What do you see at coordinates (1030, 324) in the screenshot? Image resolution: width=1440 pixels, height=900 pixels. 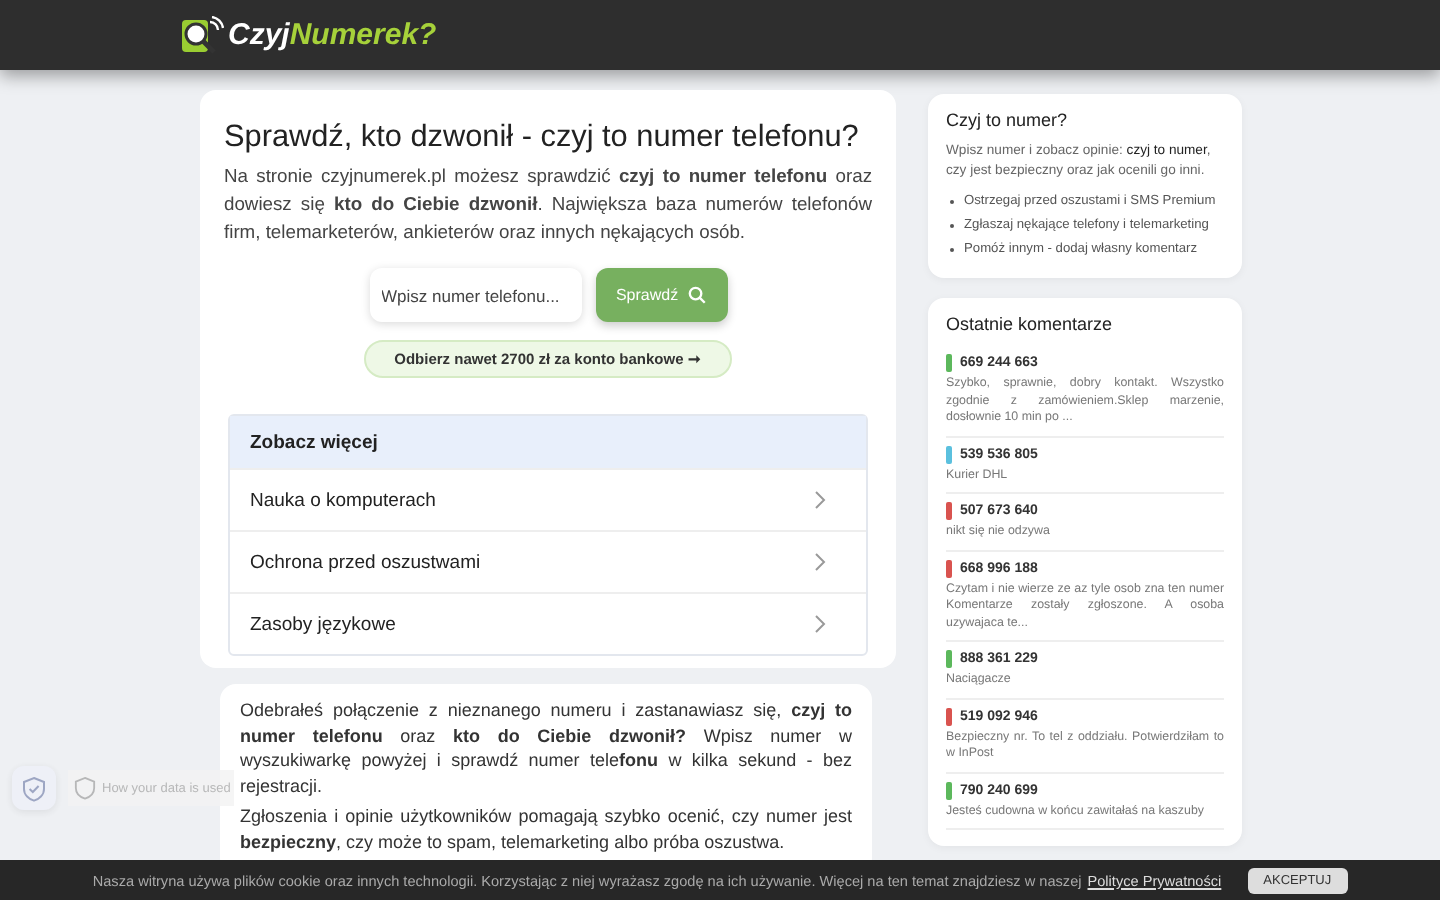 I see `comments-title: Ostatnie komentarze` at bounding box center [1030, 324].